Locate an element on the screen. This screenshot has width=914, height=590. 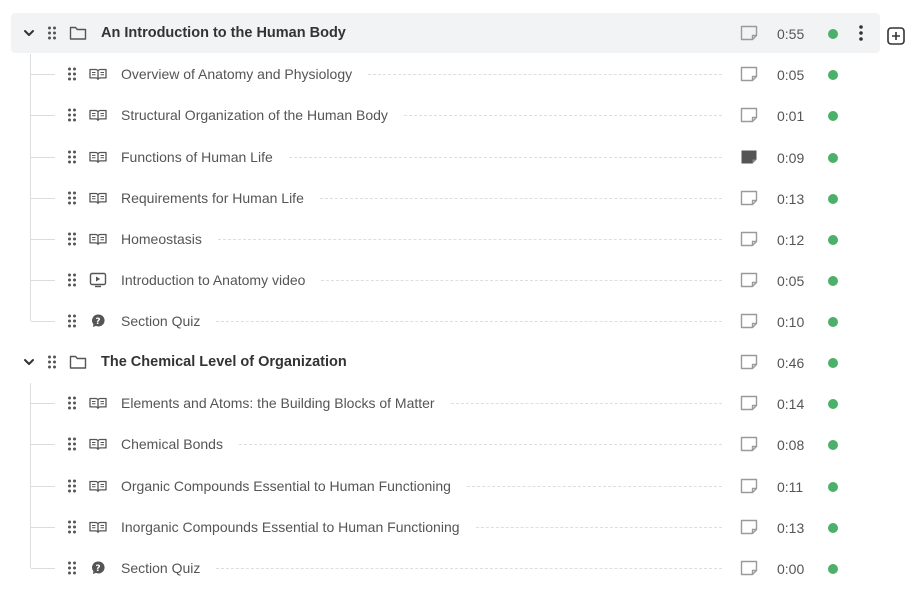
lesson-row: Overview of Anatomy and Physiology 0:05 is located at coordinates (440, 74).